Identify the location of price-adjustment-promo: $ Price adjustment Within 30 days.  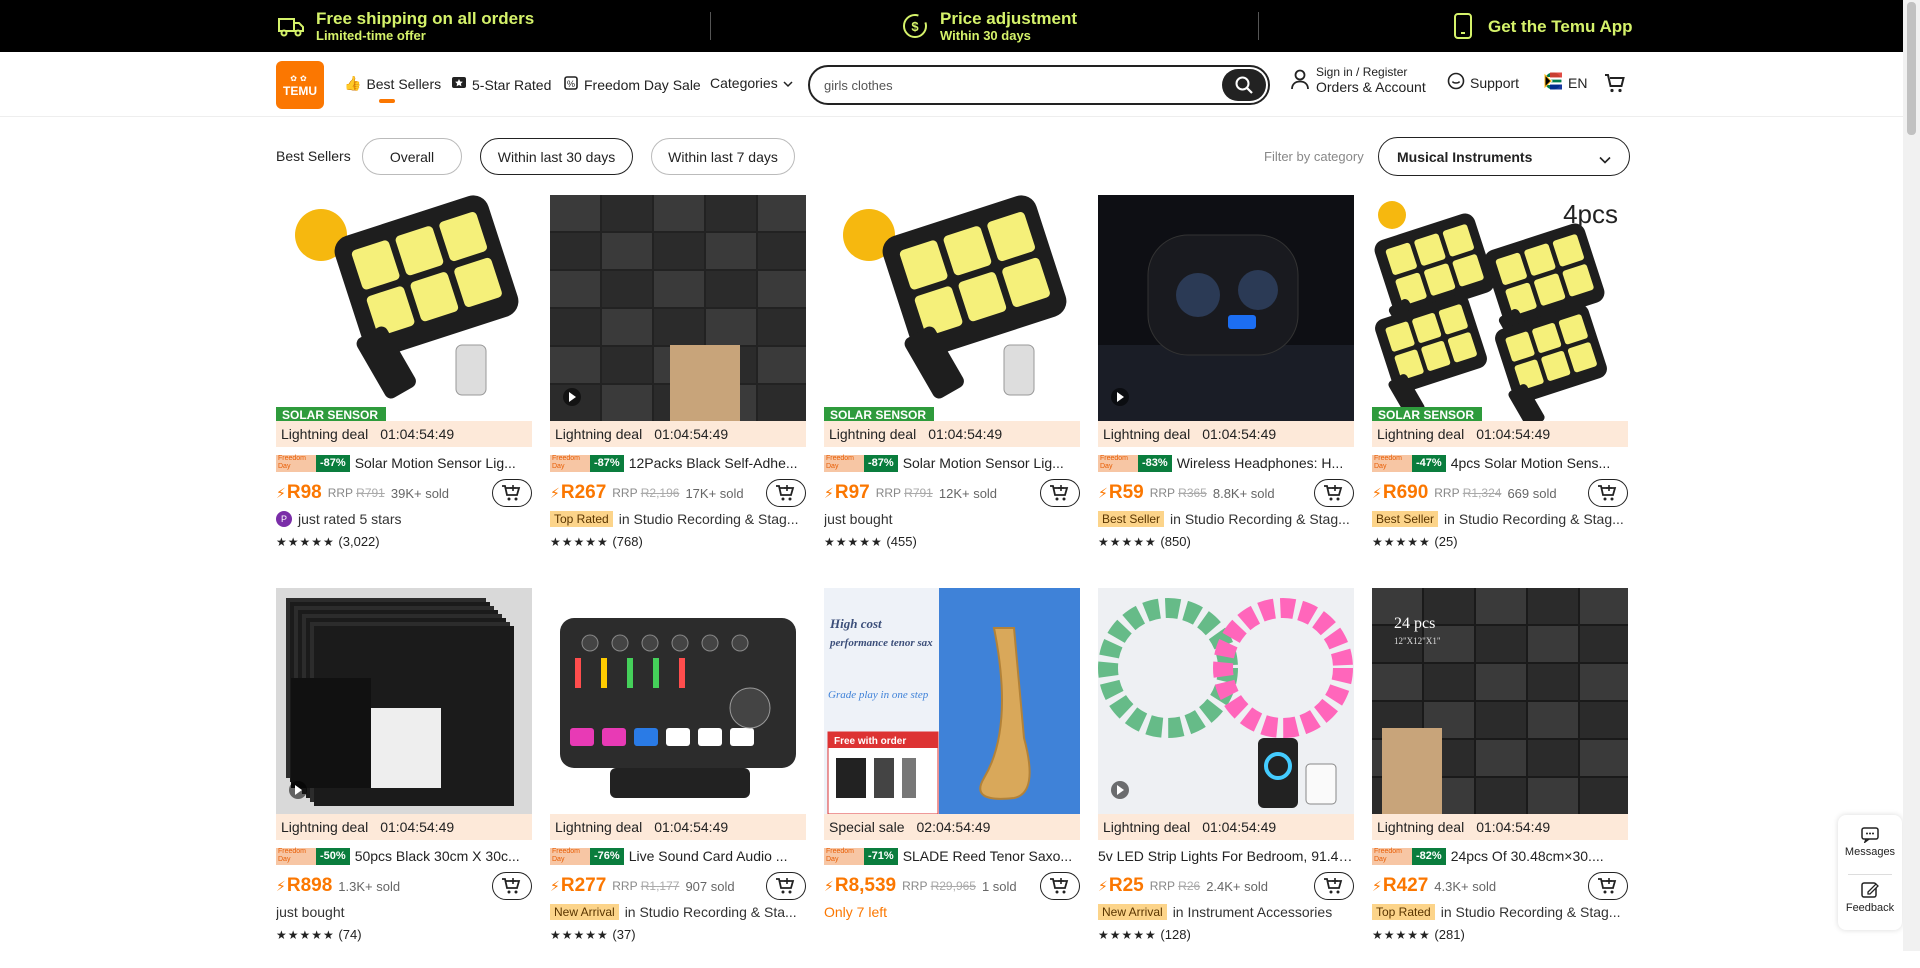
(988, 26).